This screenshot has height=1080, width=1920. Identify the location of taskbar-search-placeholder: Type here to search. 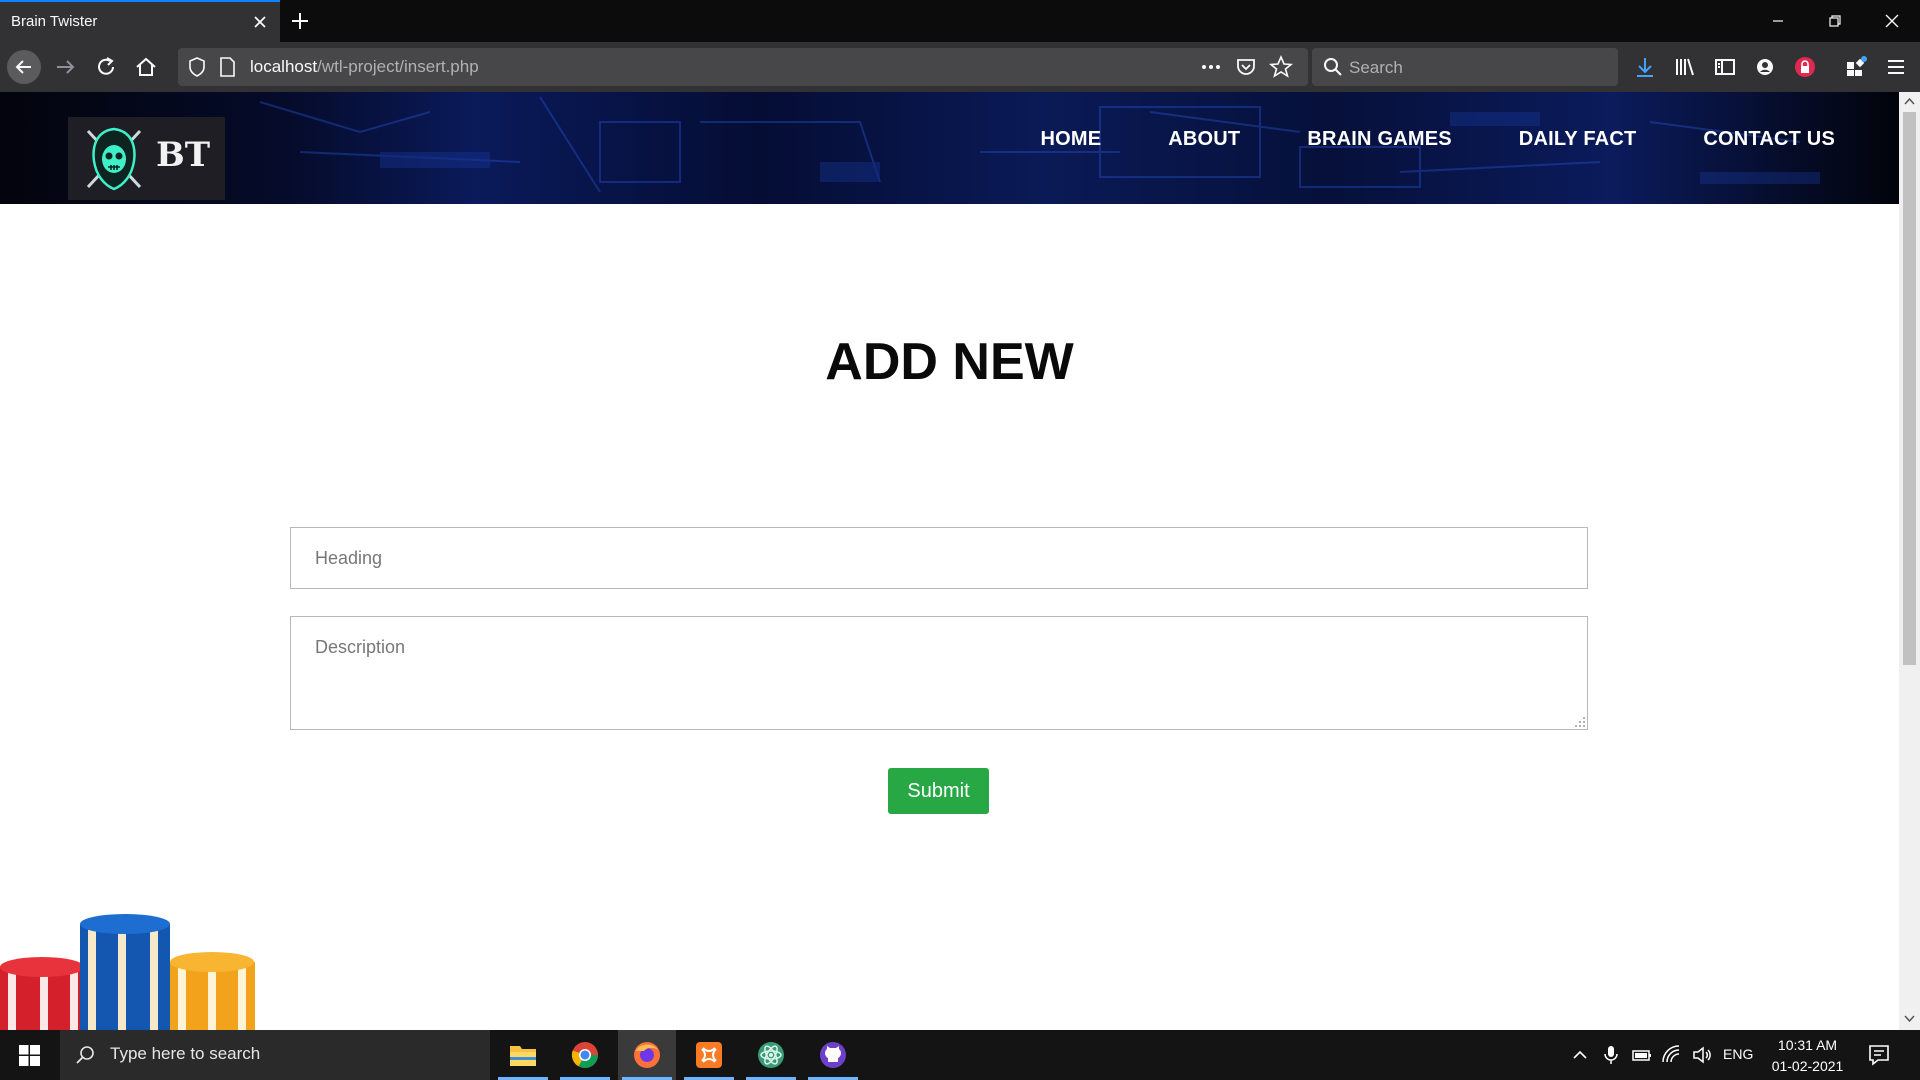
(185, 1053).